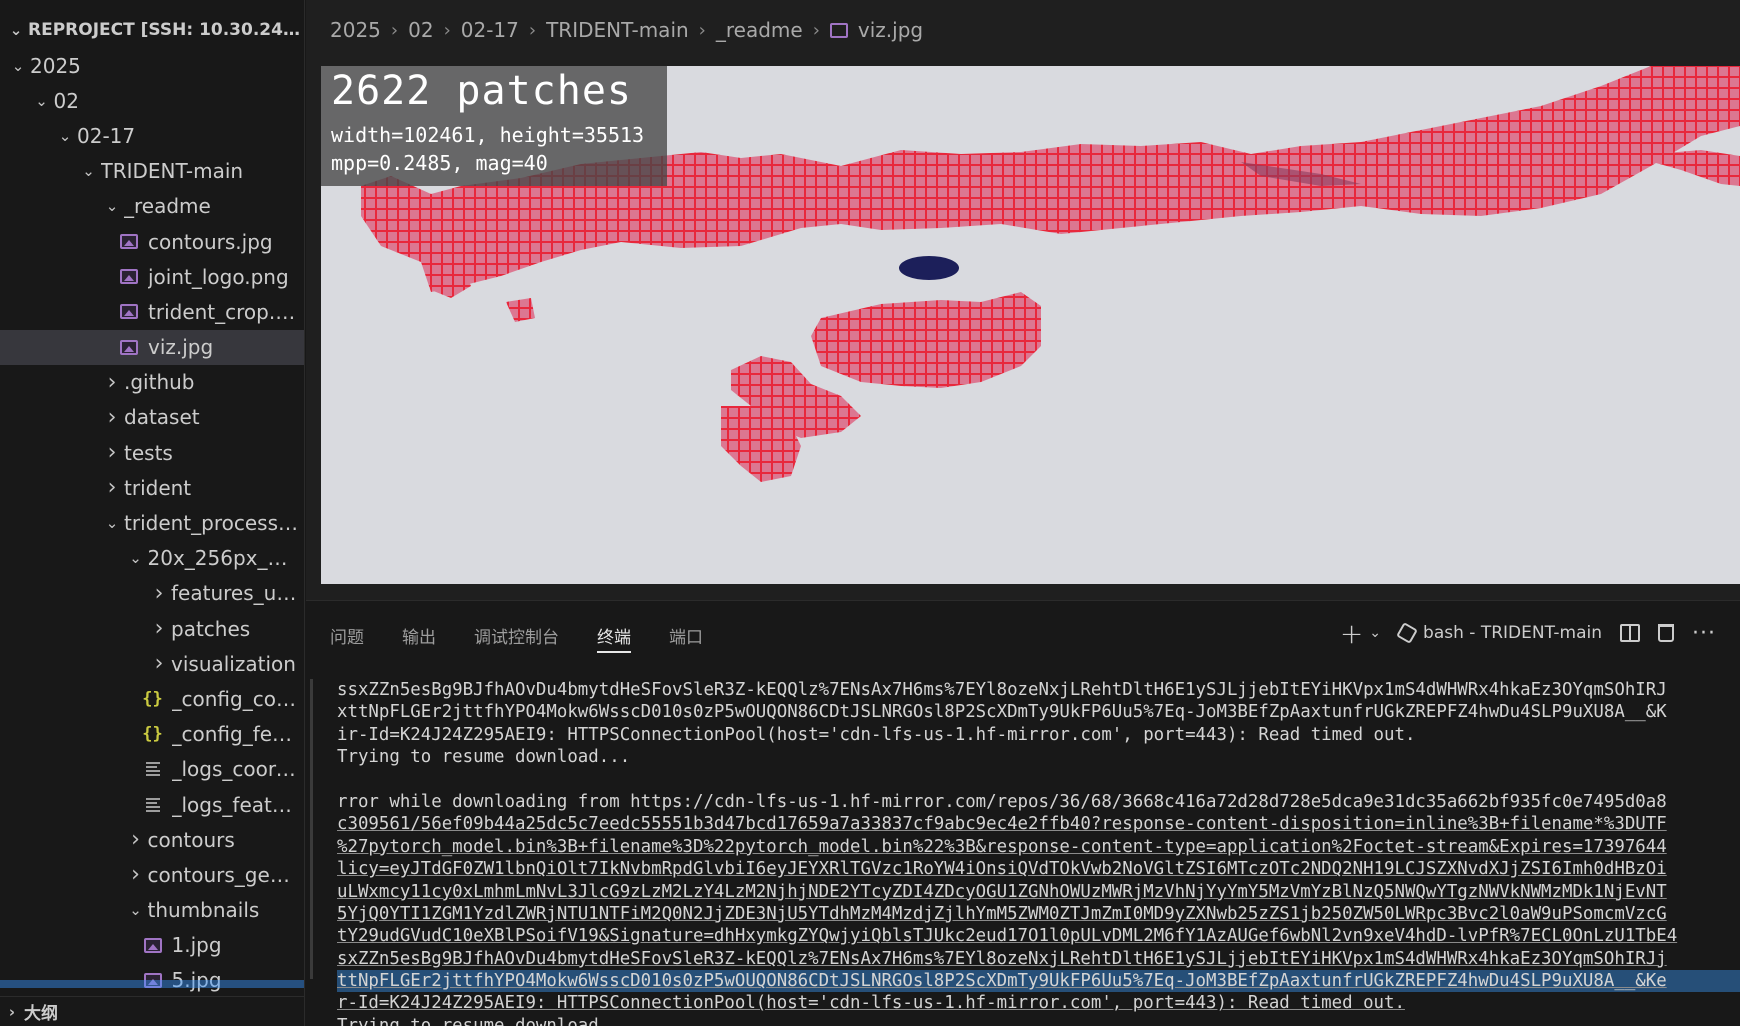 This screenshot has height=1026, width=1740. I want to click on panel-tabs: 问题 输出 调试控制台 终端 端口, so click(535, 635).